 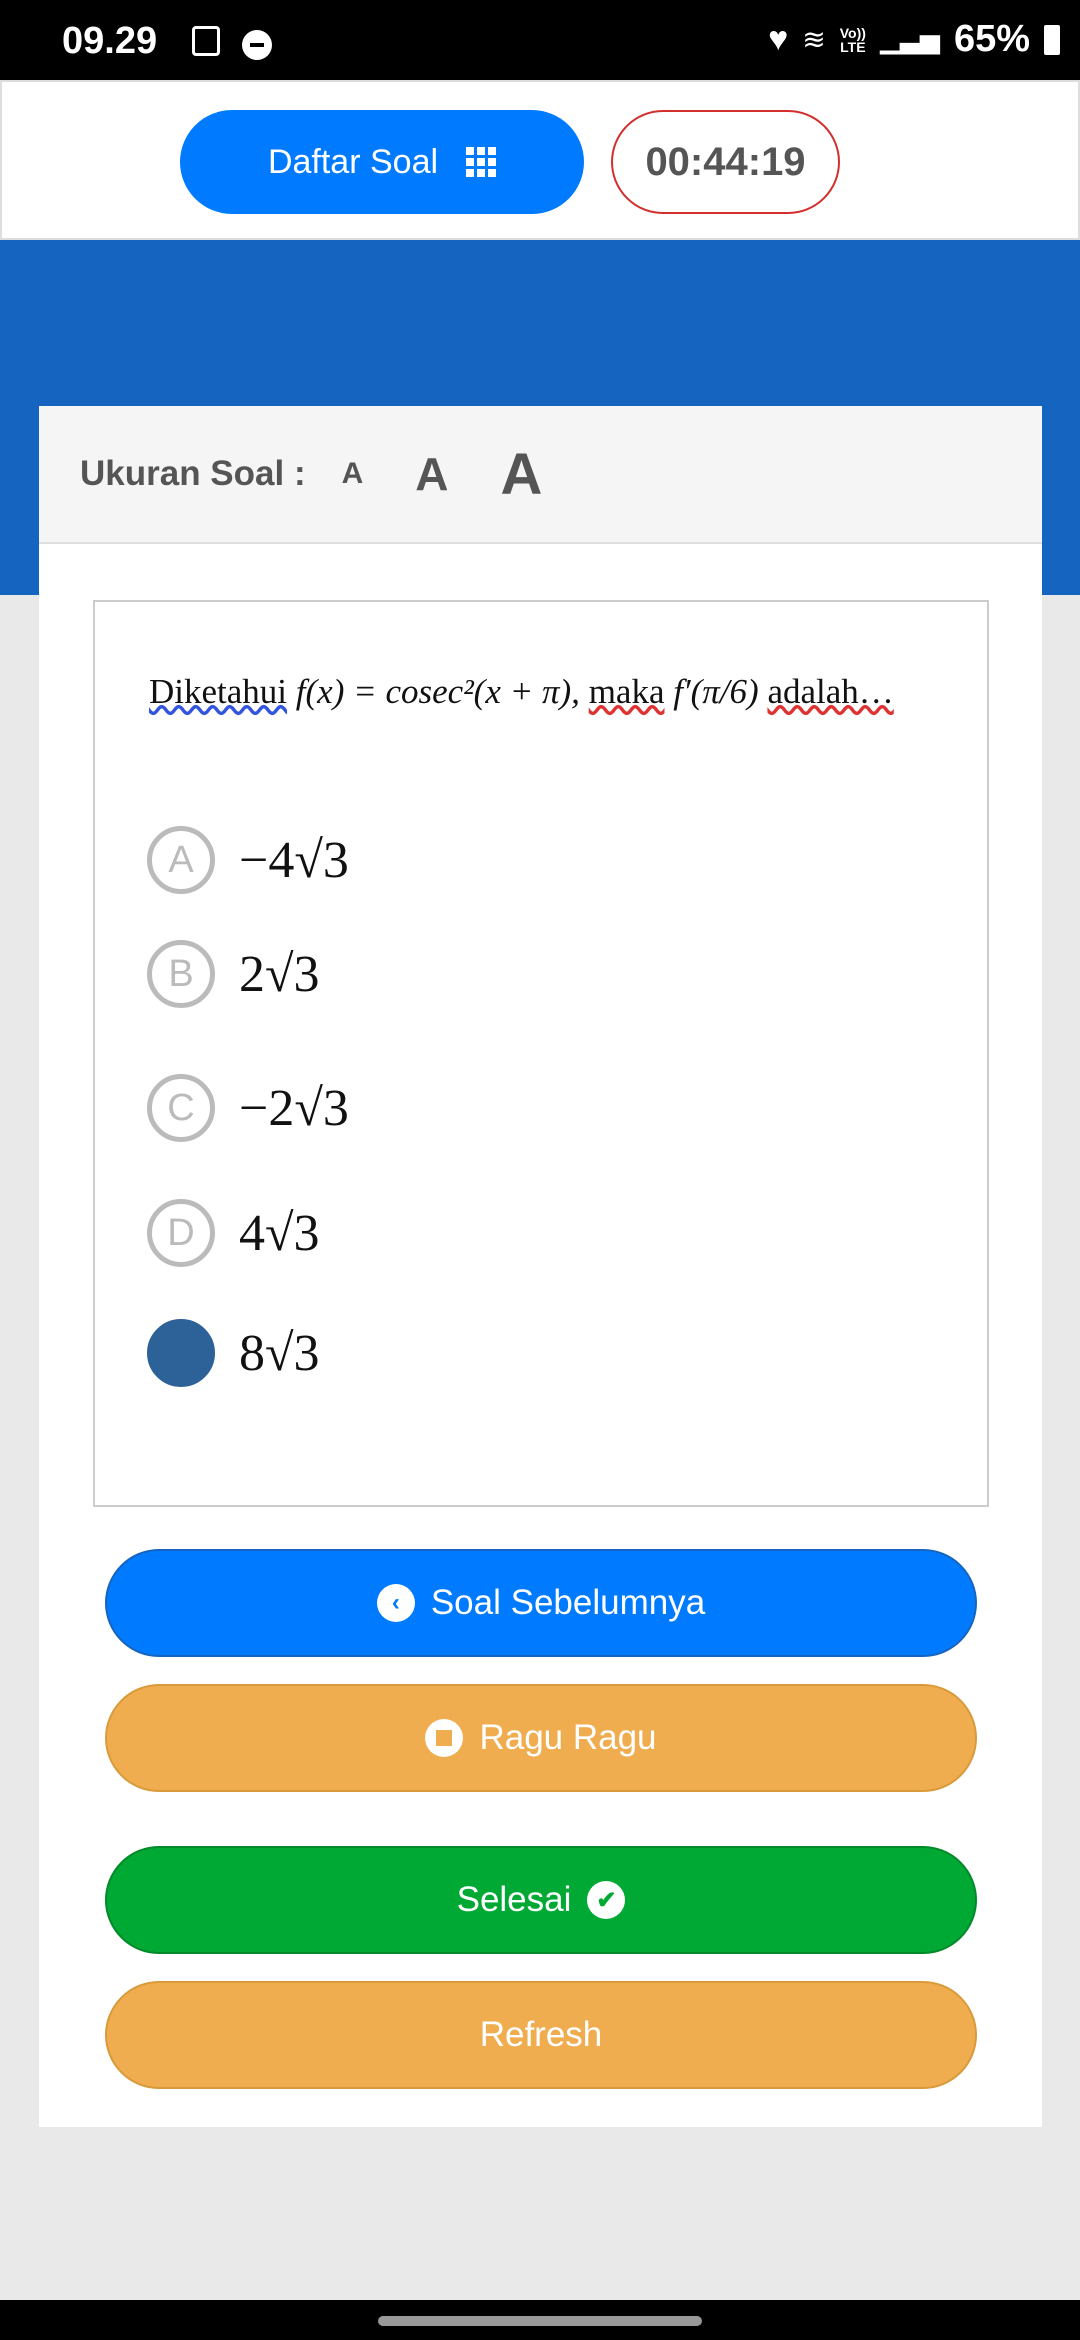 What do you see at coordinates (233, 1353) in the screenshot?
I see `option-e: E 8√3` at bounding box center [233, 1353].